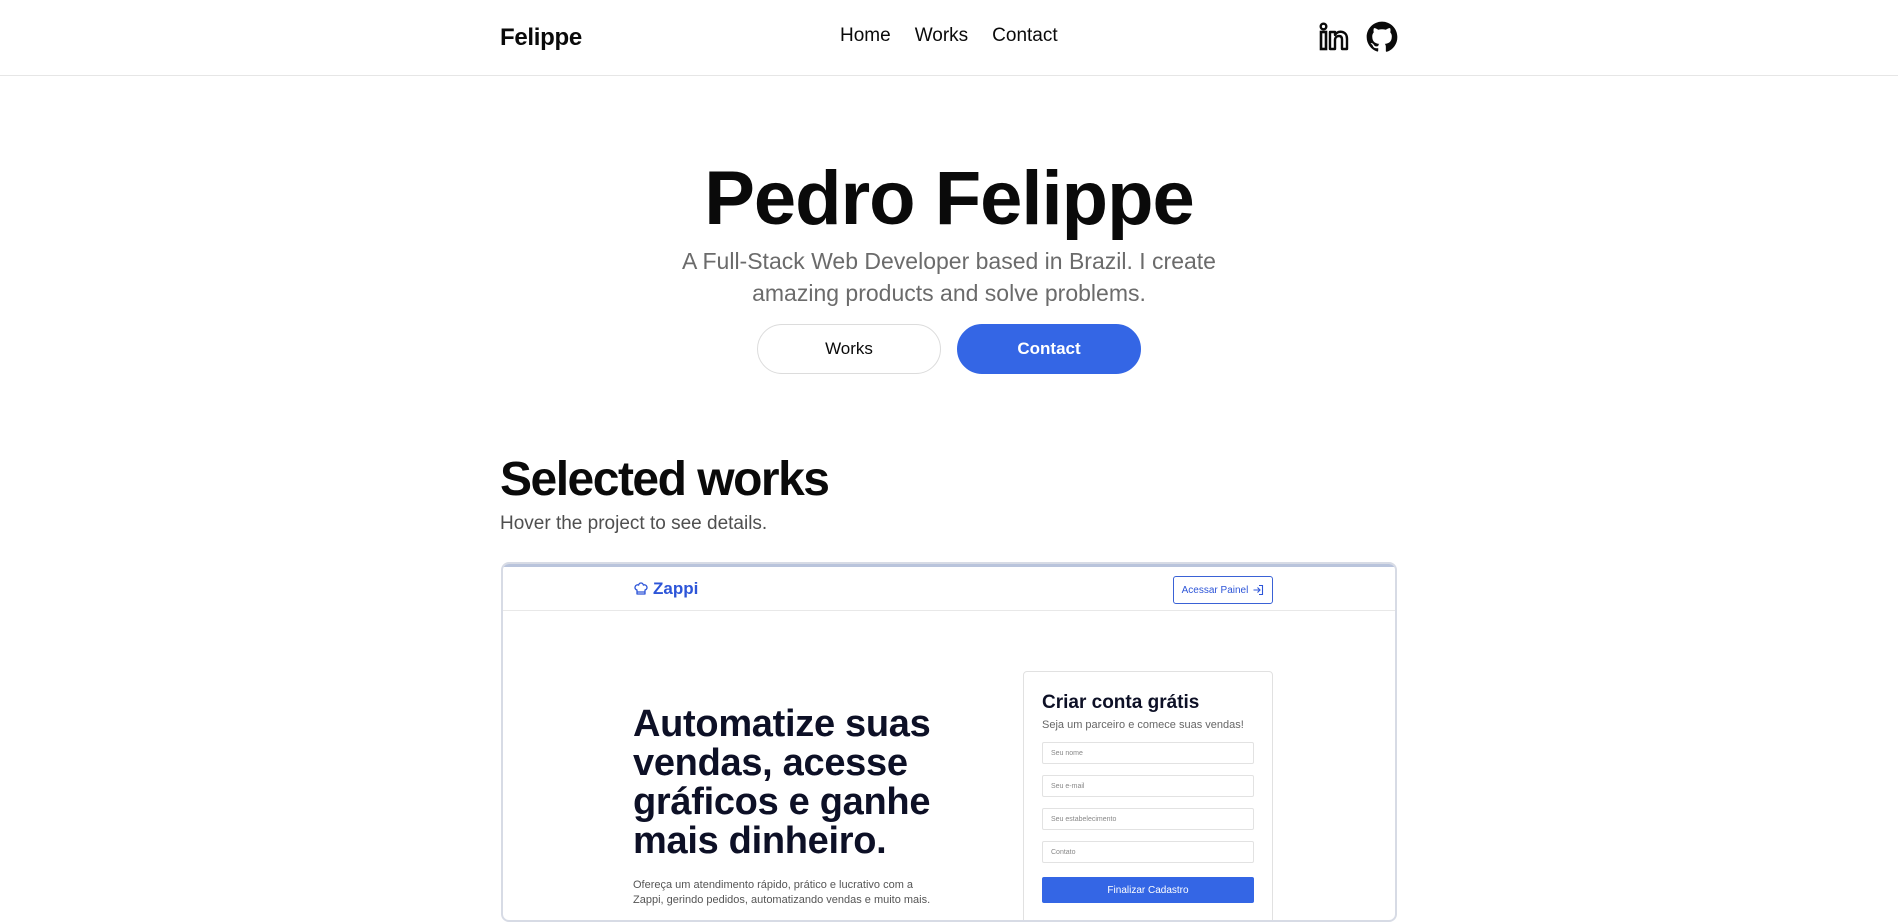 The height and width of the screenshot is (922, 1898). Describe the element at coordinates (1358, 37) in the screenshot. I see `social-links` at that location.